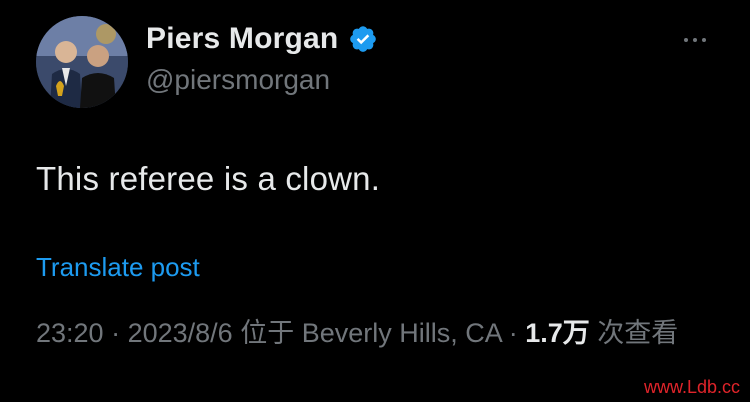 This screenshot has height=402, width=750. Describe the element at coordinates (363, 39) in the screenshot. I see `verified-badge-icon` at that location.